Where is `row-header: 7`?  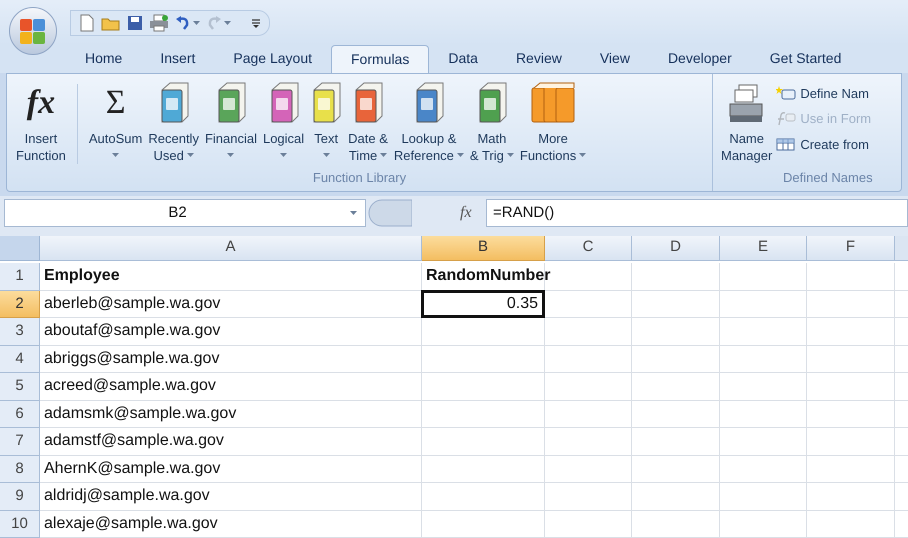 row-header: 7 is located at coordinates (20, 442).